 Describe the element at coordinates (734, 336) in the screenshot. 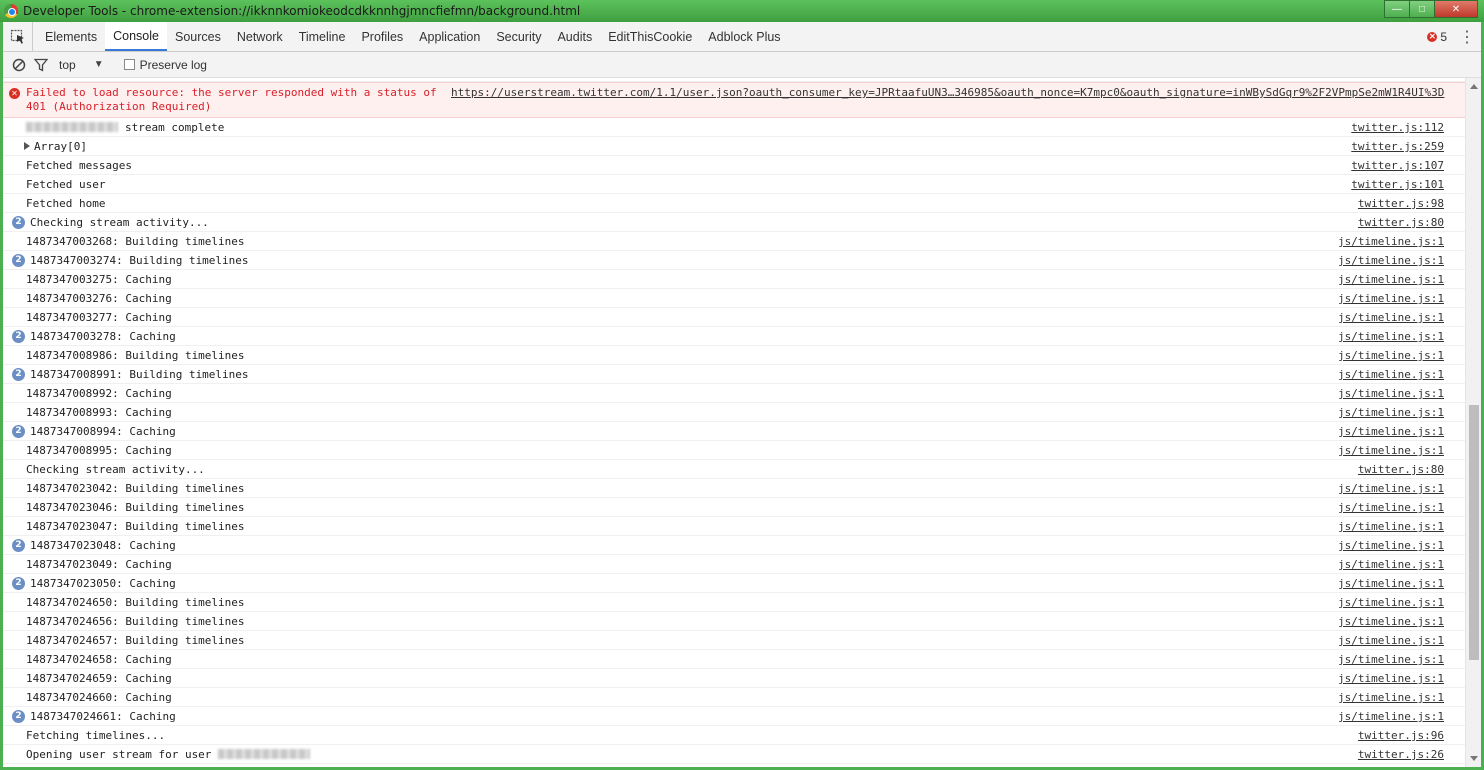

I see `console-row: 2 1487347003278: Caching js/timeline.js:1` at that location.